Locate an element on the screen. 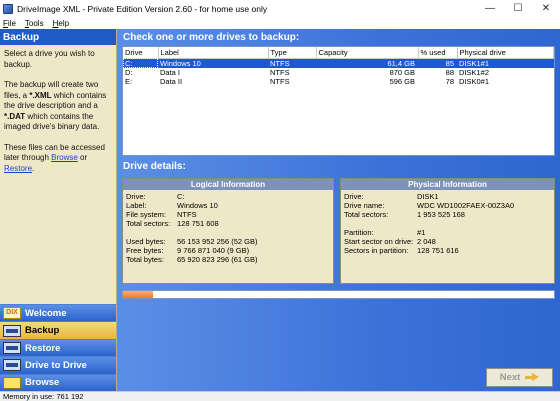 Image resolution: width=560 pixels, height=401 pixels. drive-physical: DISK1#2 is located at coordinates (474, 72).